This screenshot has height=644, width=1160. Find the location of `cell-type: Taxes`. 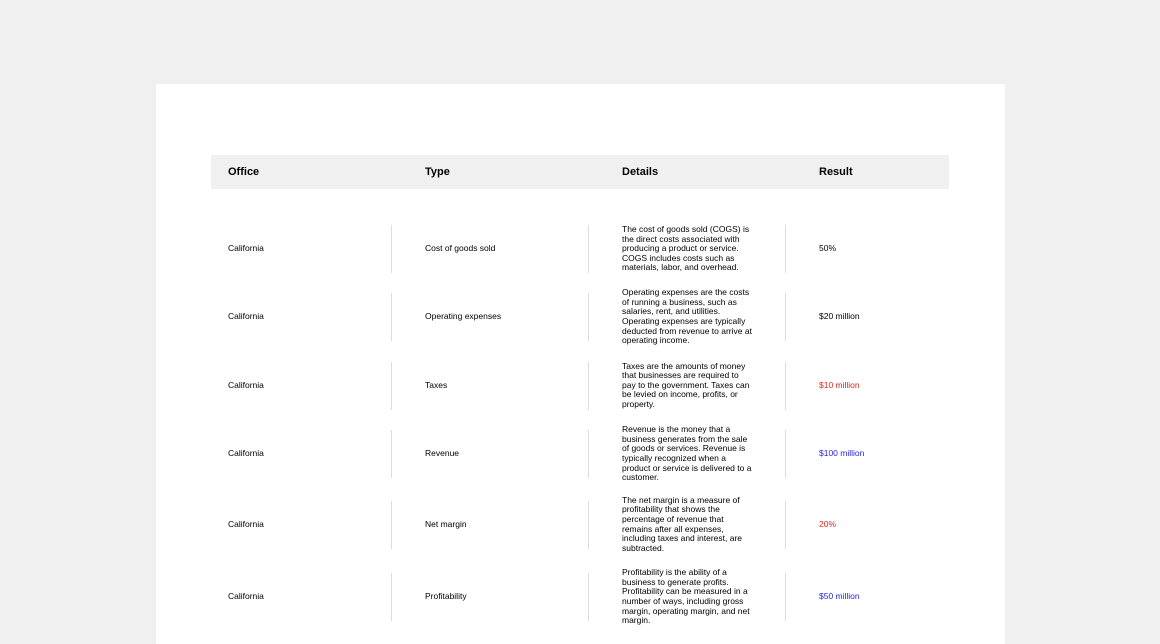

cell-type: Taxes is located at coordinates (506, 385).